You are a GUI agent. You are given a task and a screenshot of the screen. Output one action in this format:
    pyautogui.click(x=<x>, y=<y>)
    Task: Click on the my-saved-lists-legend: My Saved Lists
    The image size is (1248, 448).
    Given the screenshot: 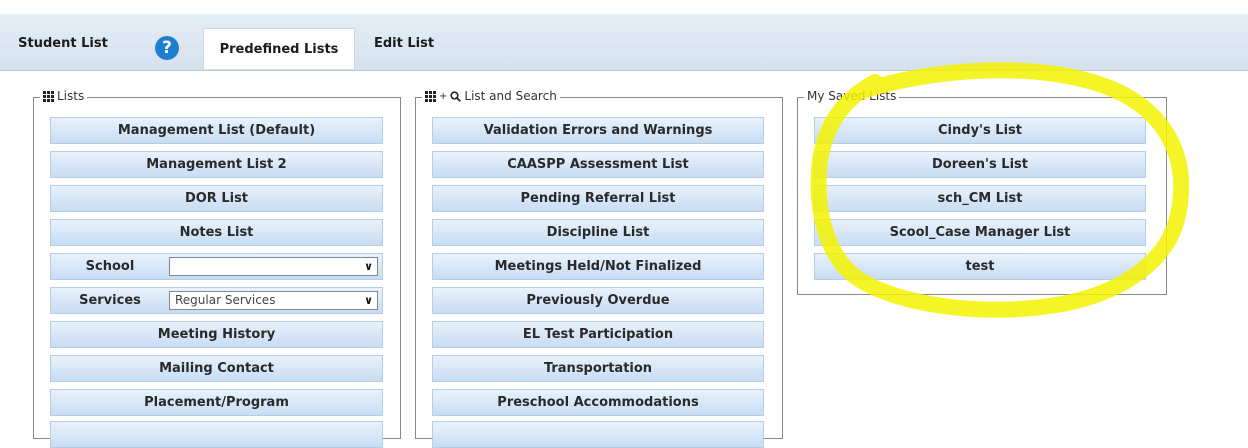 What is the action you would take?
    pyautogui.click(x=852, y=96)
    